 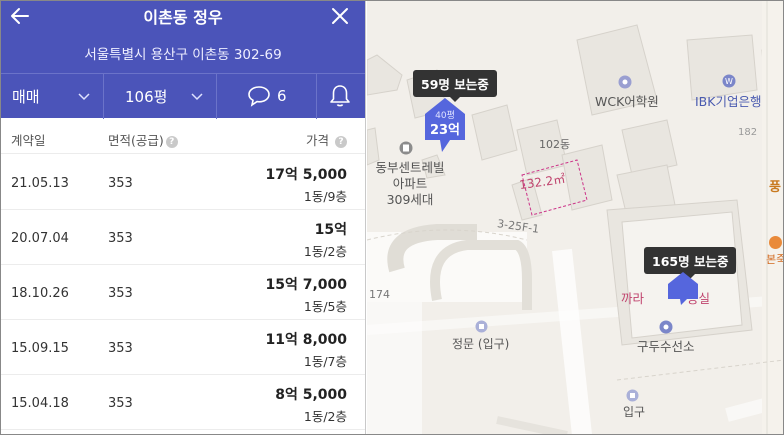 I want to click on bell-icon, so click(x=340, y=96).